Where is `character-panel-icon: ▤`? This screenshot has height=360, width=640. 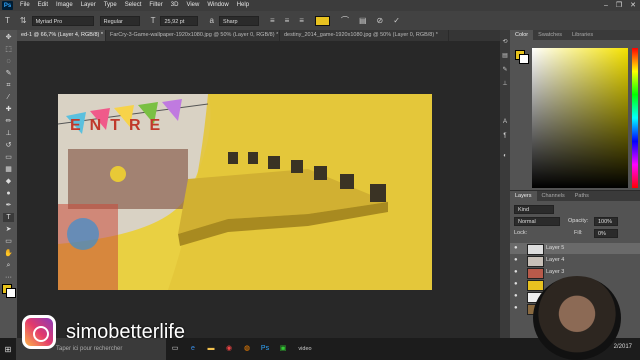 character-panel-icon: ▤ is located at coordinates (363, 20).